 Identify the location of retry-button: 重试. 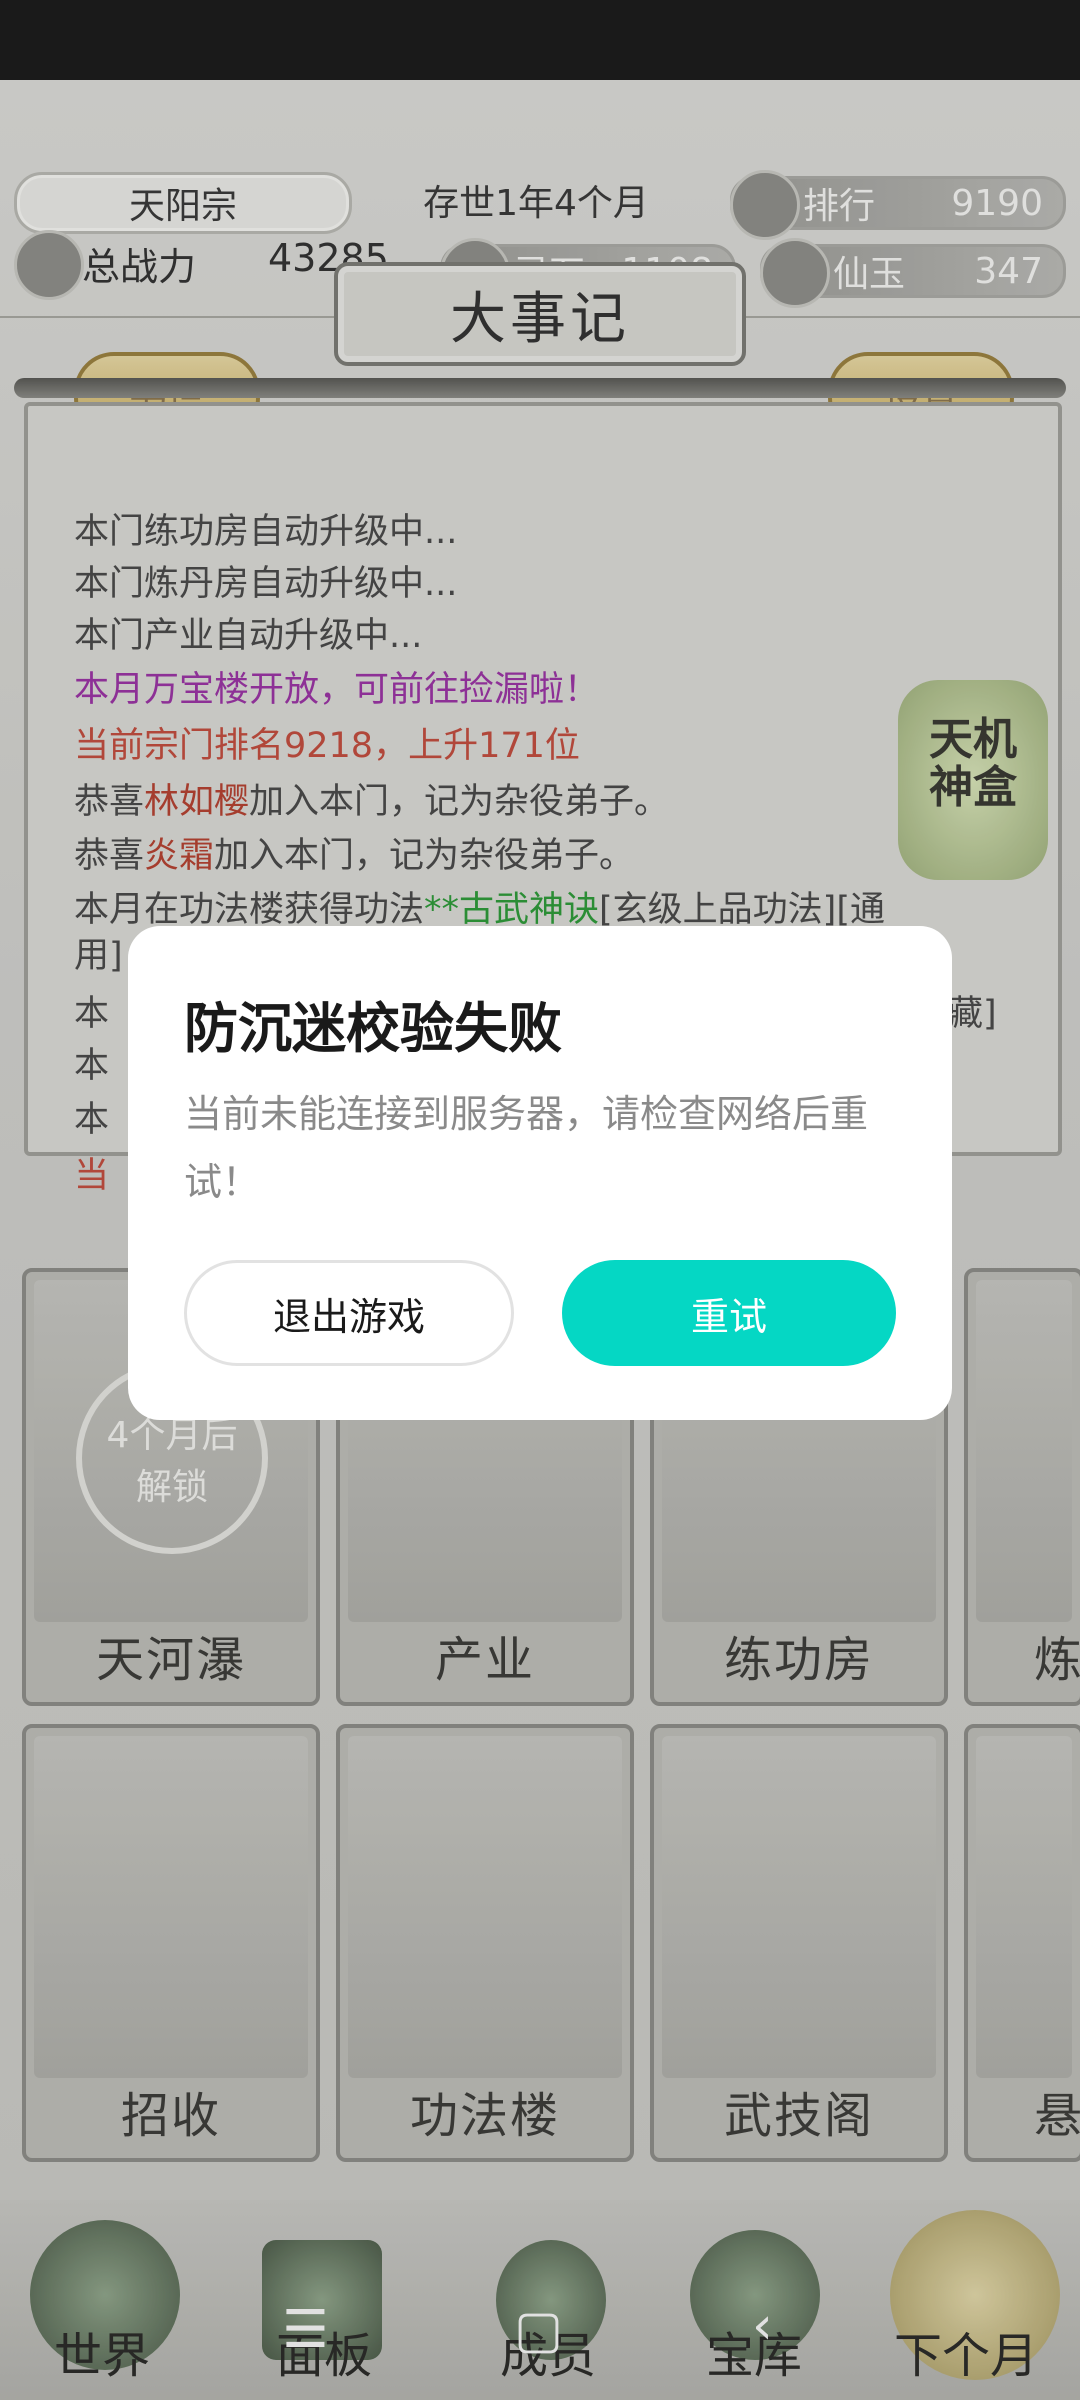
(729, 1313).